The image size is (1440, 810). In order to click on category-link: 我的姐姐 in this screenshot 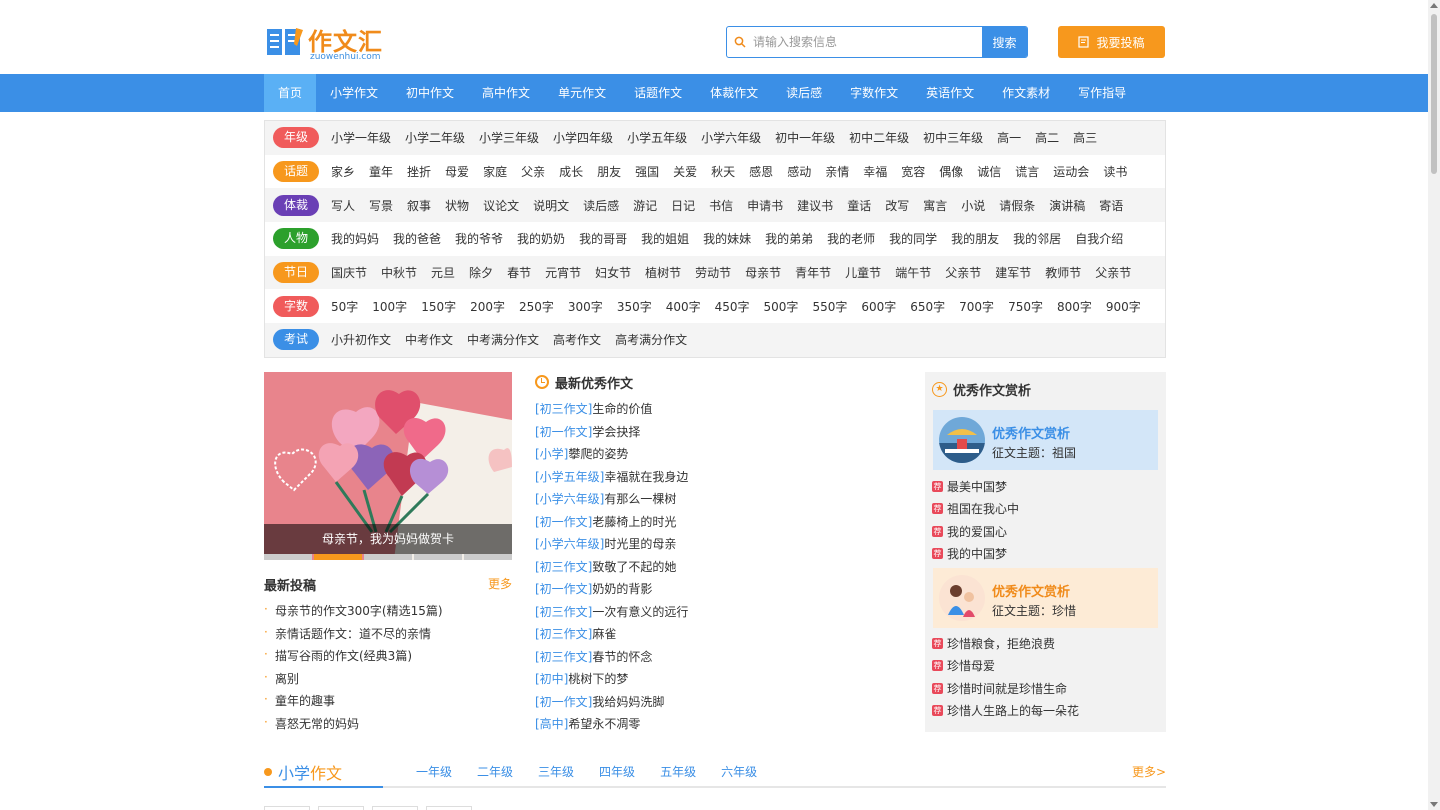, I will do `click(665, 238)`.